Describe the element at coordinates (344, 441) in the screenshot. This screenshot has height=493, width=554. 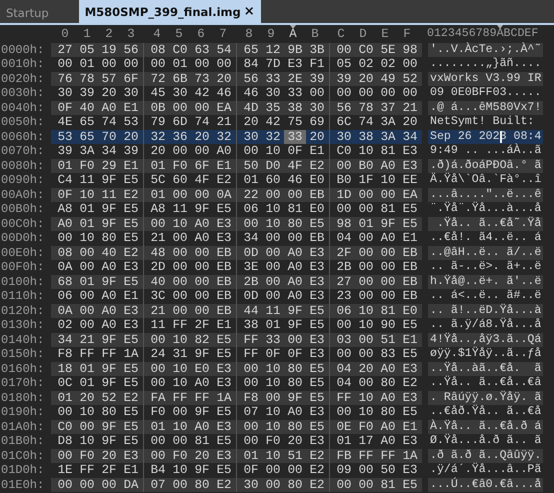
I see `hex-byte: 01` at that location.